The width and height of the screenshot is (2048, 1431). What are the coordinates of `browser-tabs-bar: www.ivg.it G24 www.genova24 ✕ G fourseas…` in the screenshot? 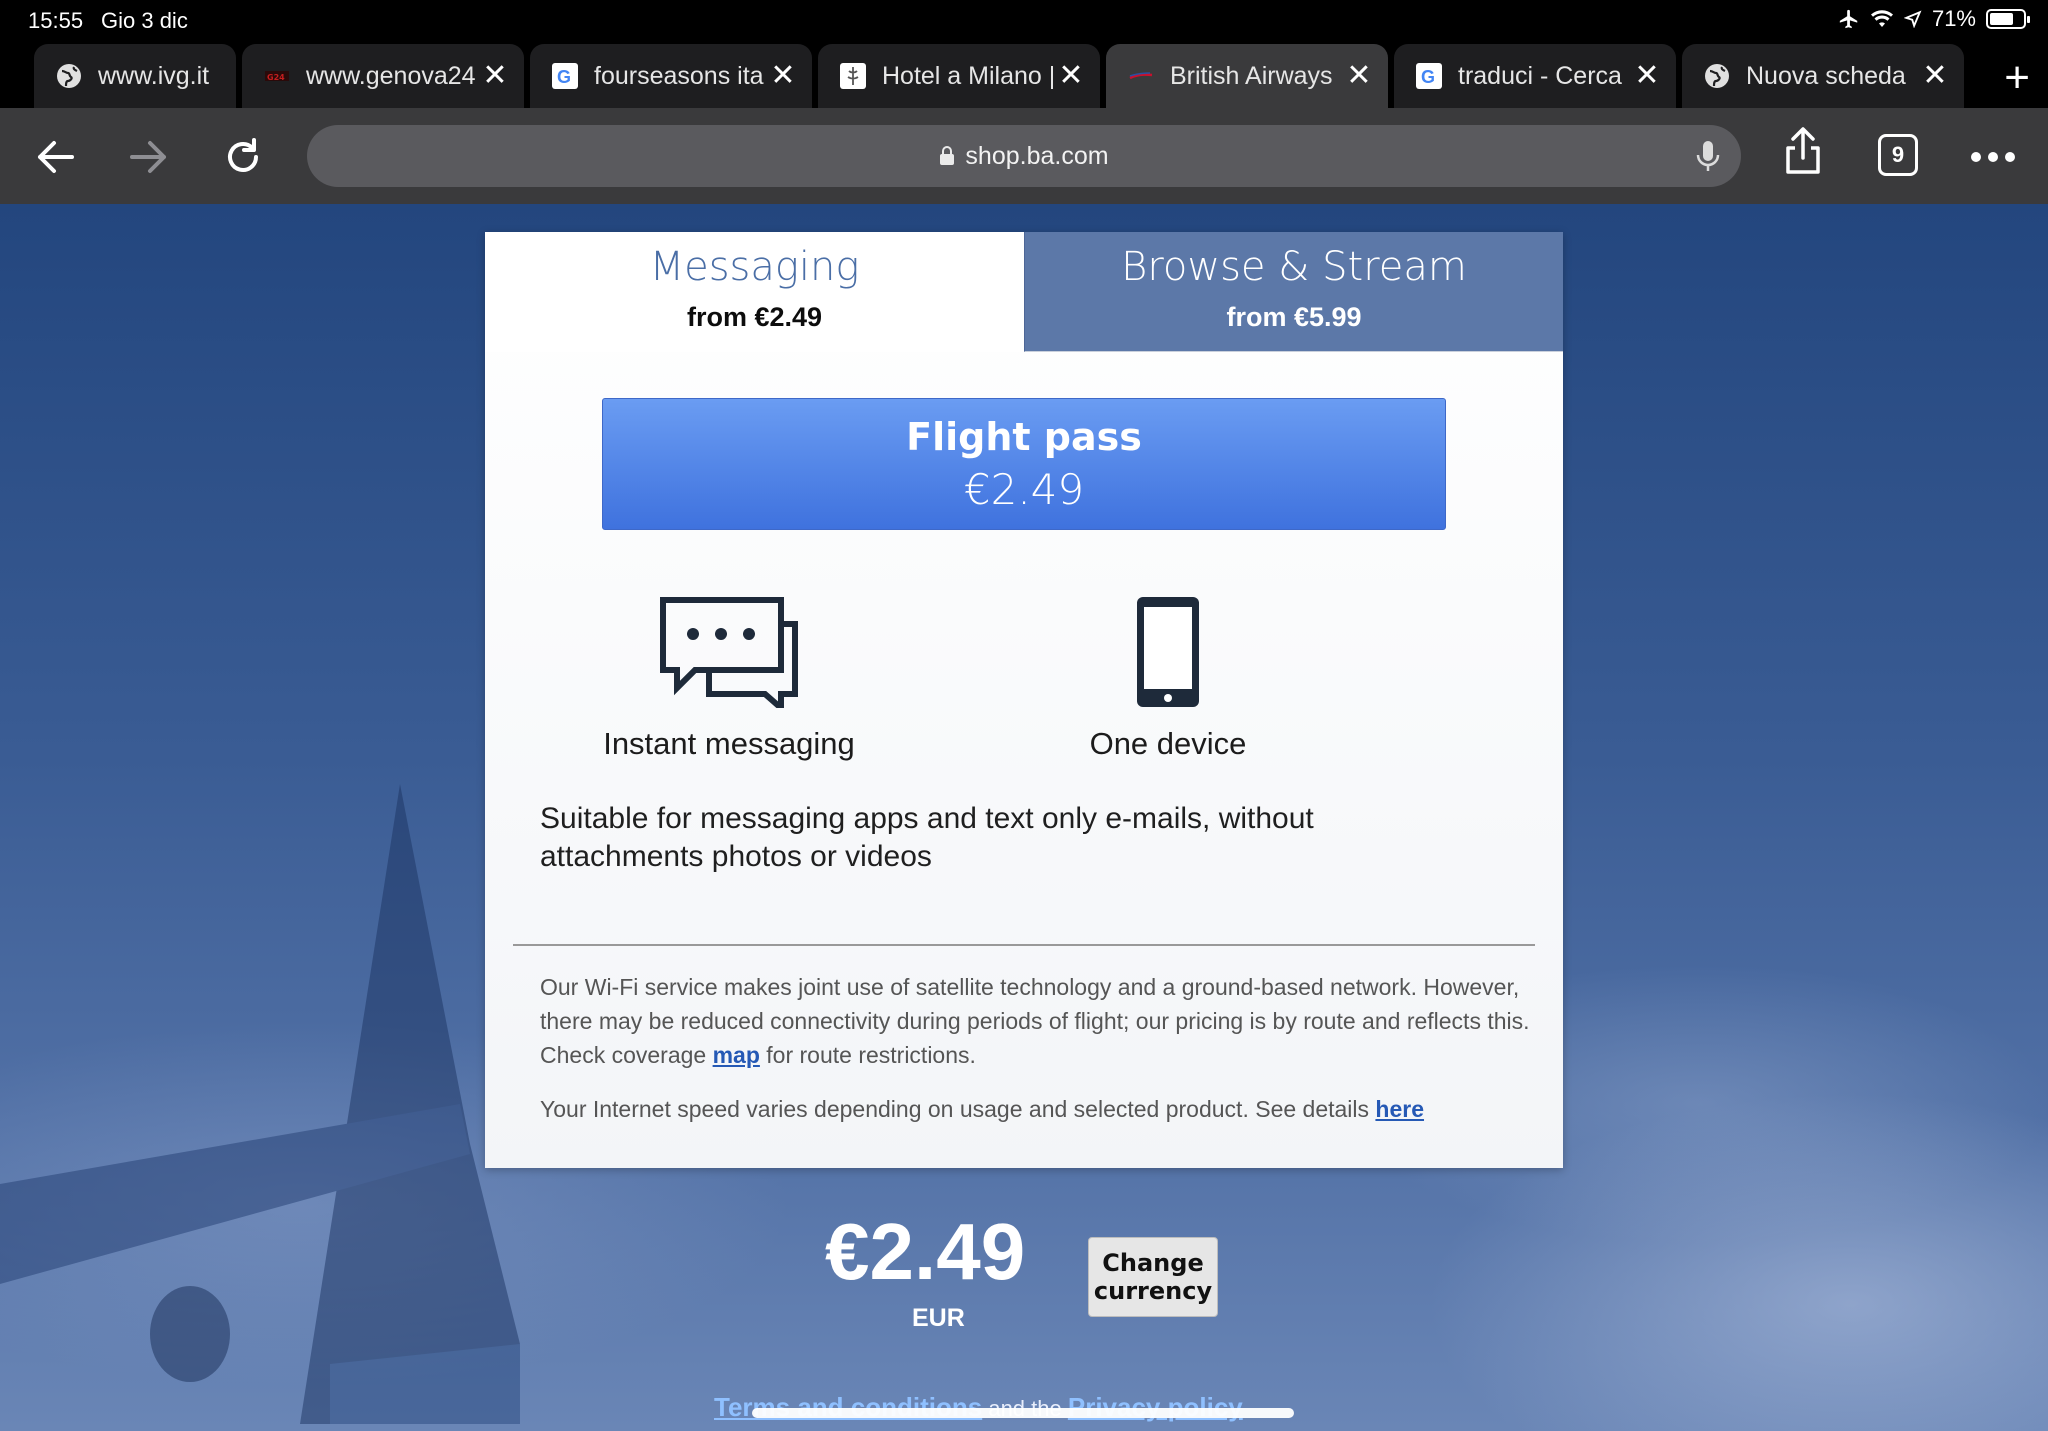 It's located at (1024, 74).